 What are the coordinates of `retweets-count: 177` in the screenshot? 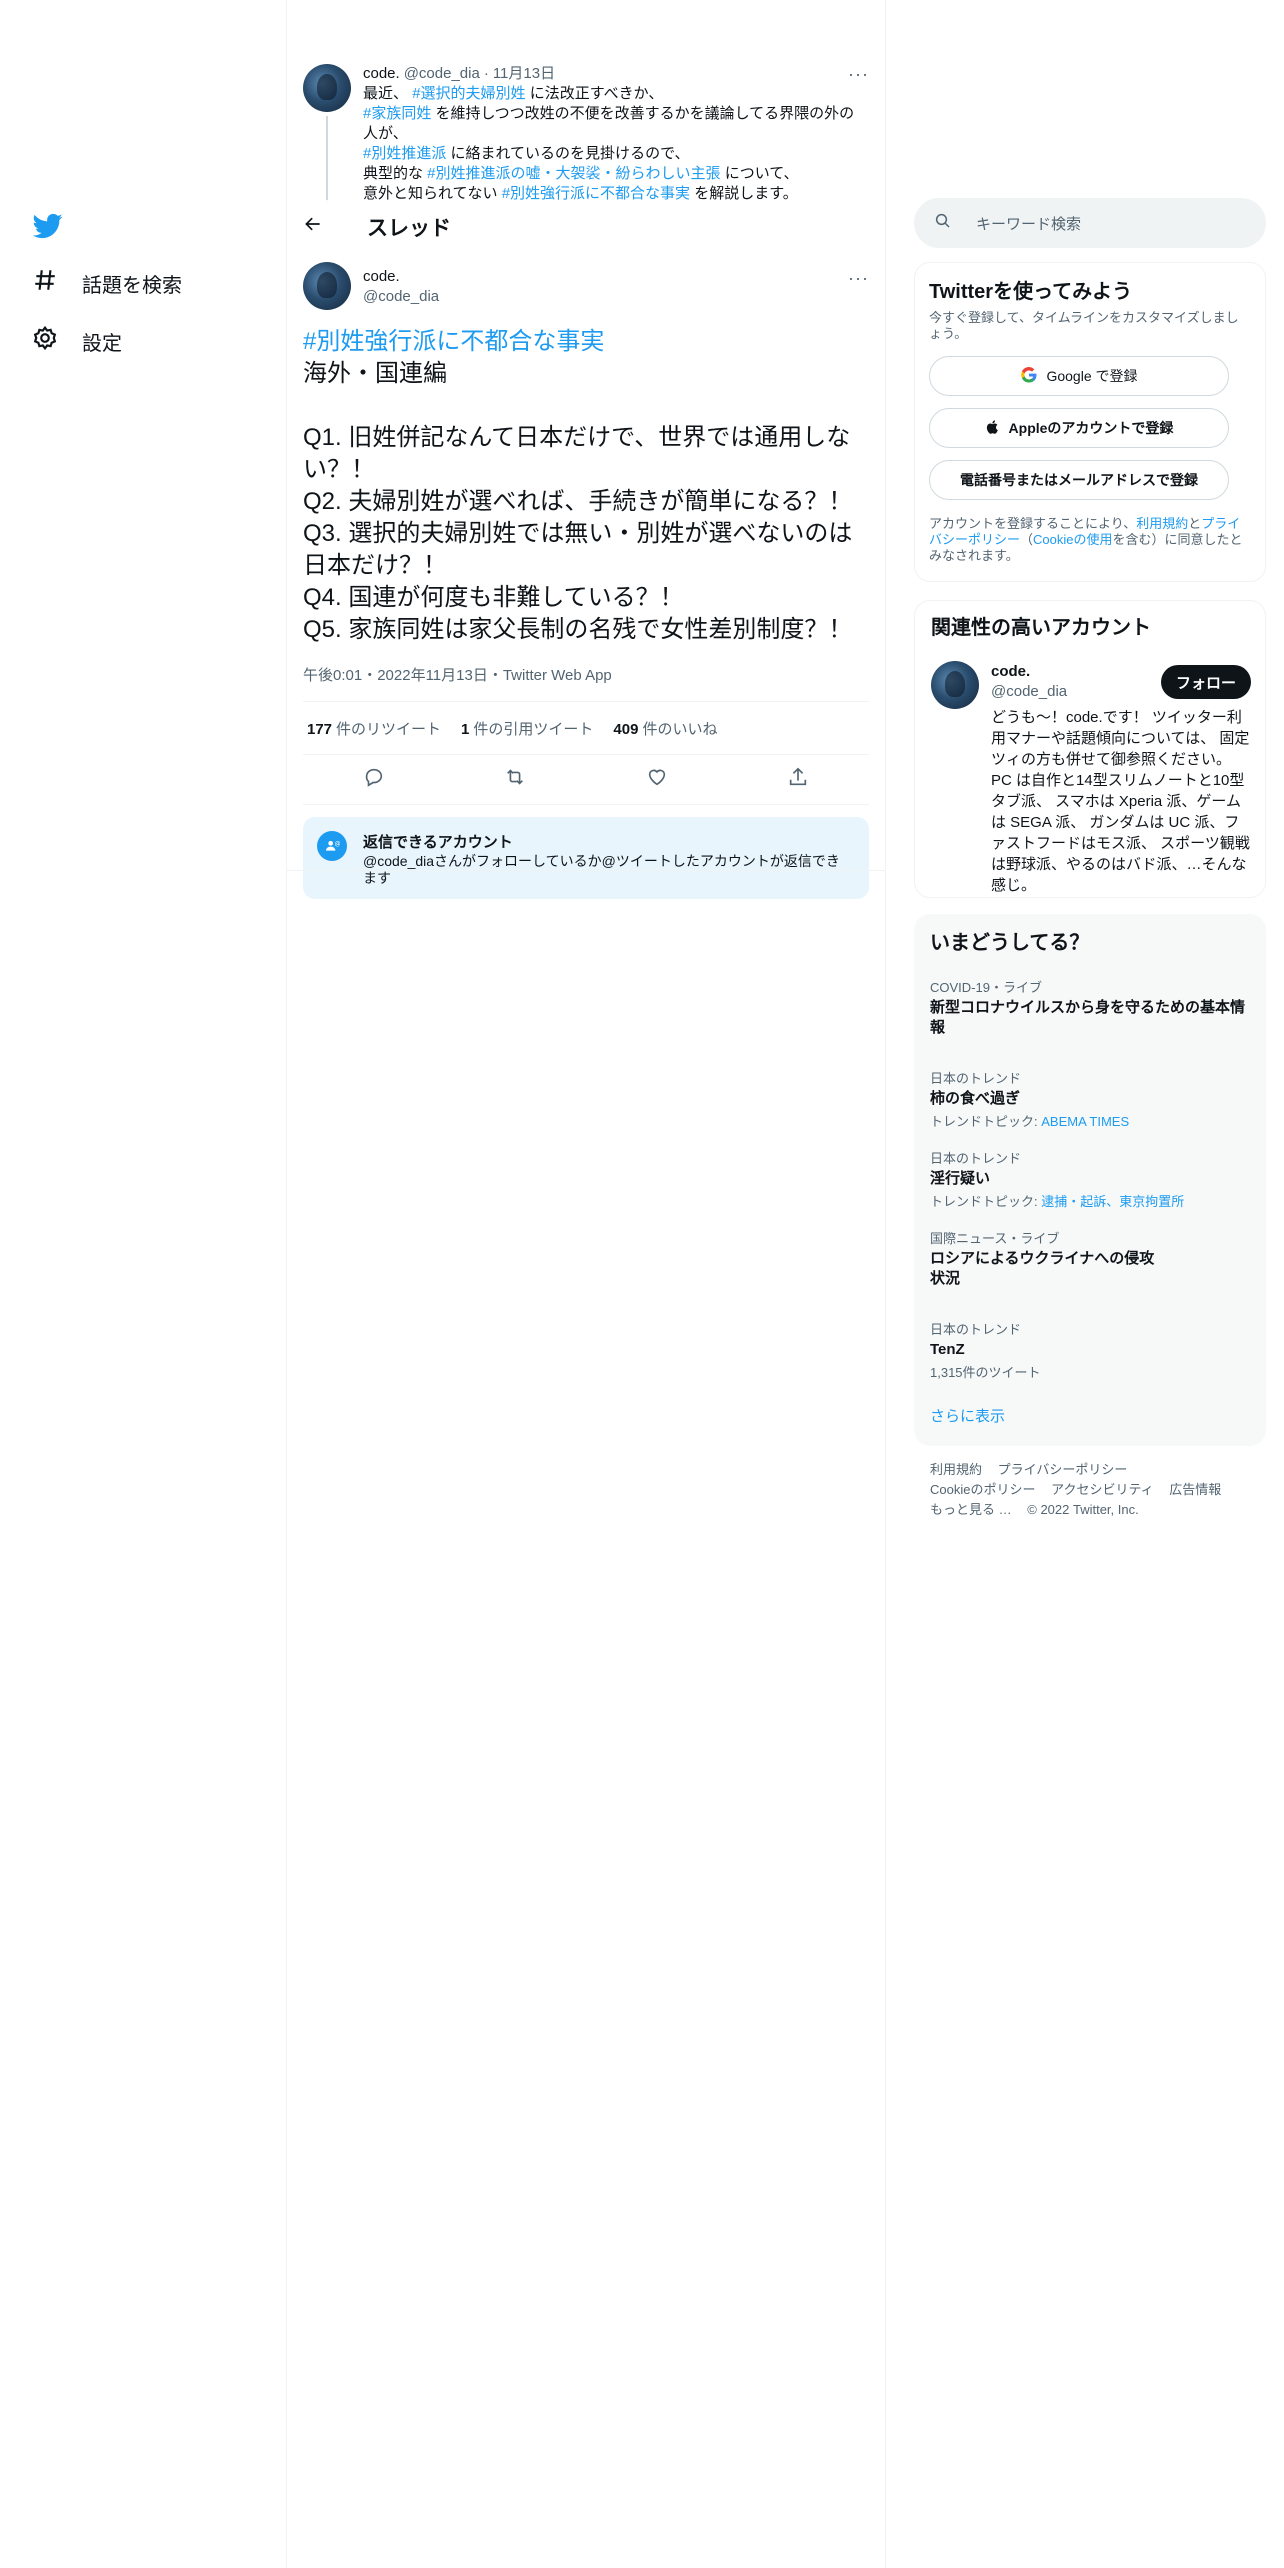 It's located at (320, 729).